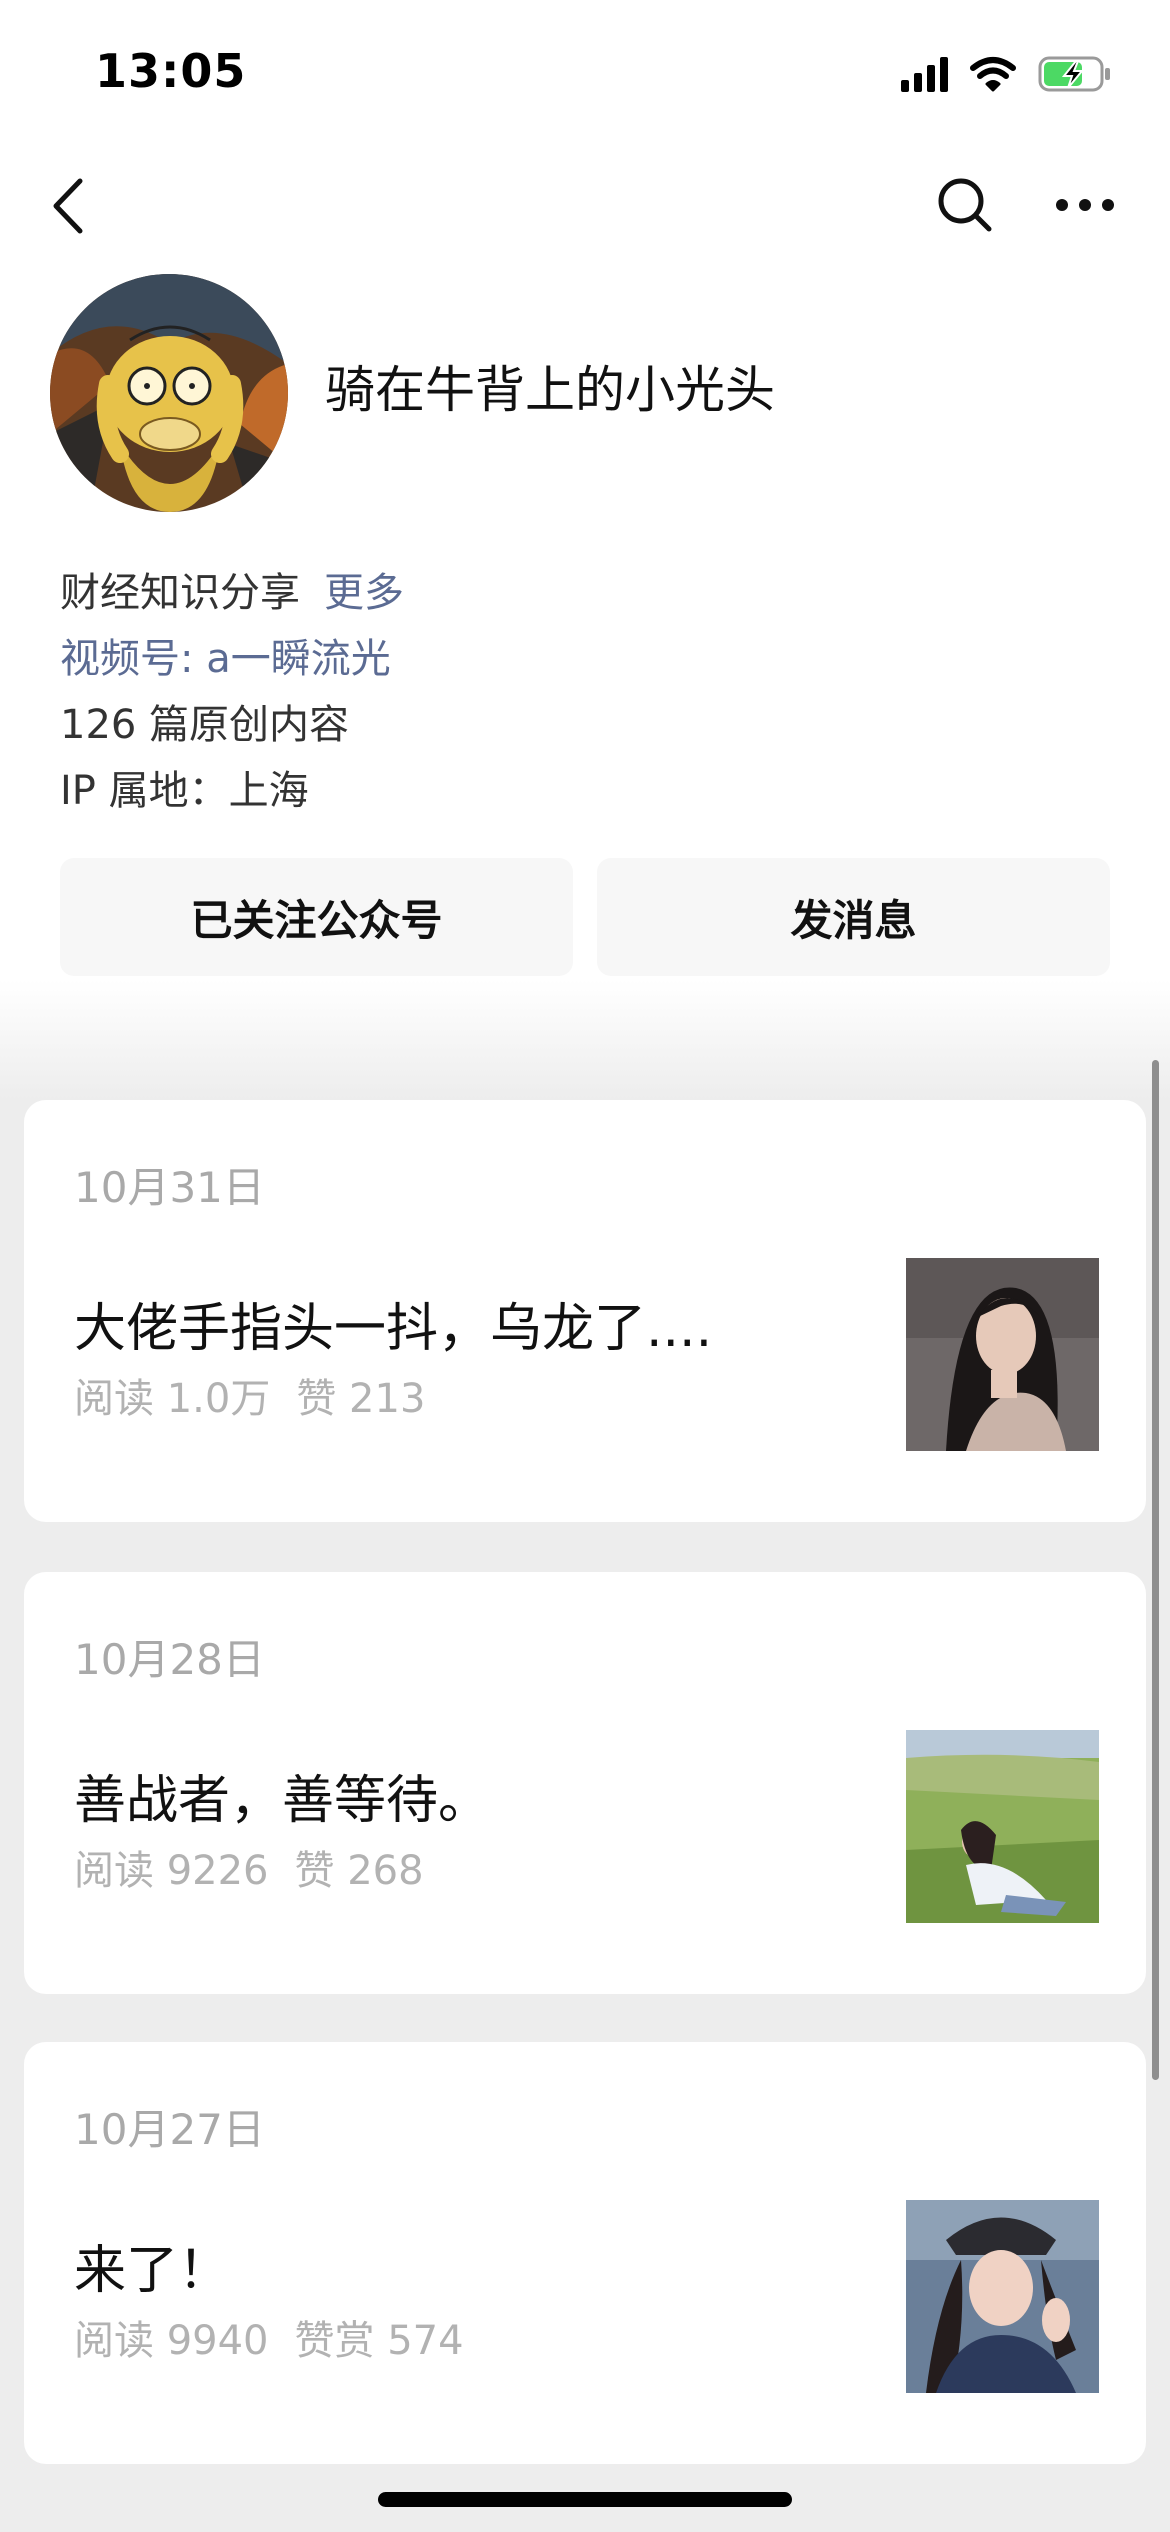  Describe the element at coordinates (184, 791) in the screenshot. I see `ip-location: IP 属地：上海` at that location.